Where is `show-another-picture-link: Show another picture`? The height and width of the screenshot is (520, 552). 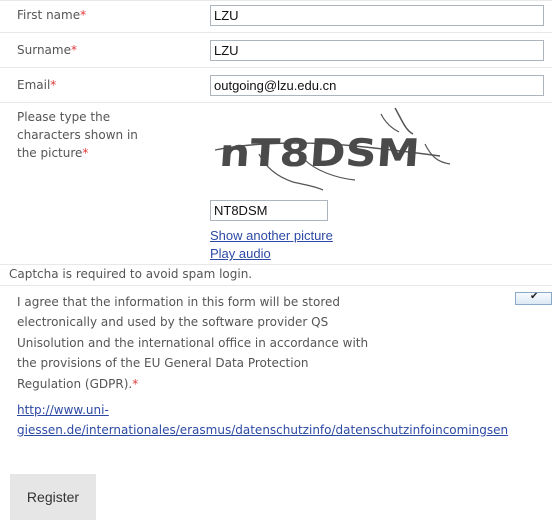 show-another-picture-link: Show another picture is located at coordinates (271, 235).